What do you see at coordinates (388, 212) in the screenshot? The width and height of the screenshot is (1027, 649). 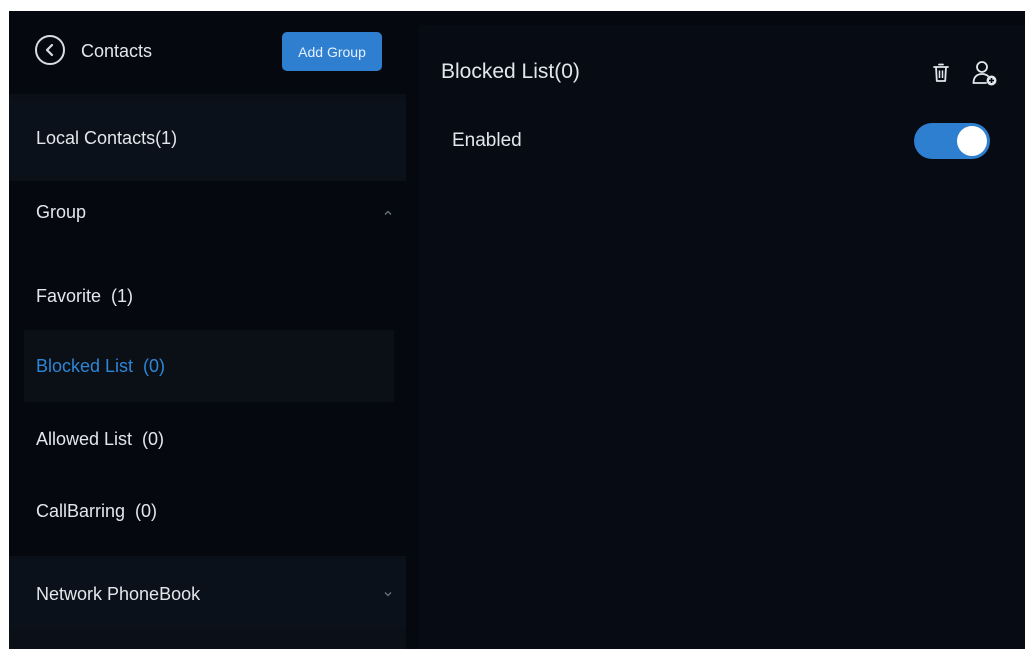 I see `chevron-up-icon` at bounding box center [388, 212].